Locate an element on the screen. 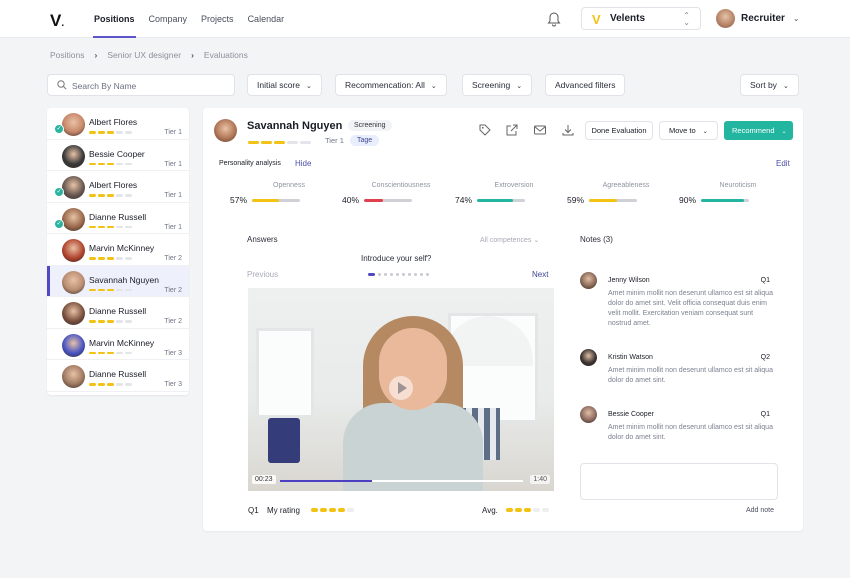 The width and height of the screenshot is (850, 578). candidate-list-item: Marvin McKinney Tier 3 is located at coordinates (118, 344).